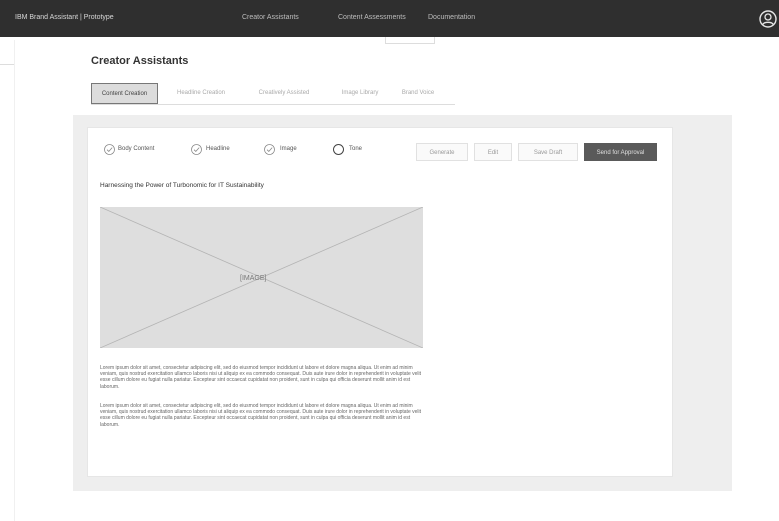  What do you see at coordinates (253, 278) in the screenshot?
I see `image-placeholder-label: [IMAGE]` at bounding box center [253, 278].